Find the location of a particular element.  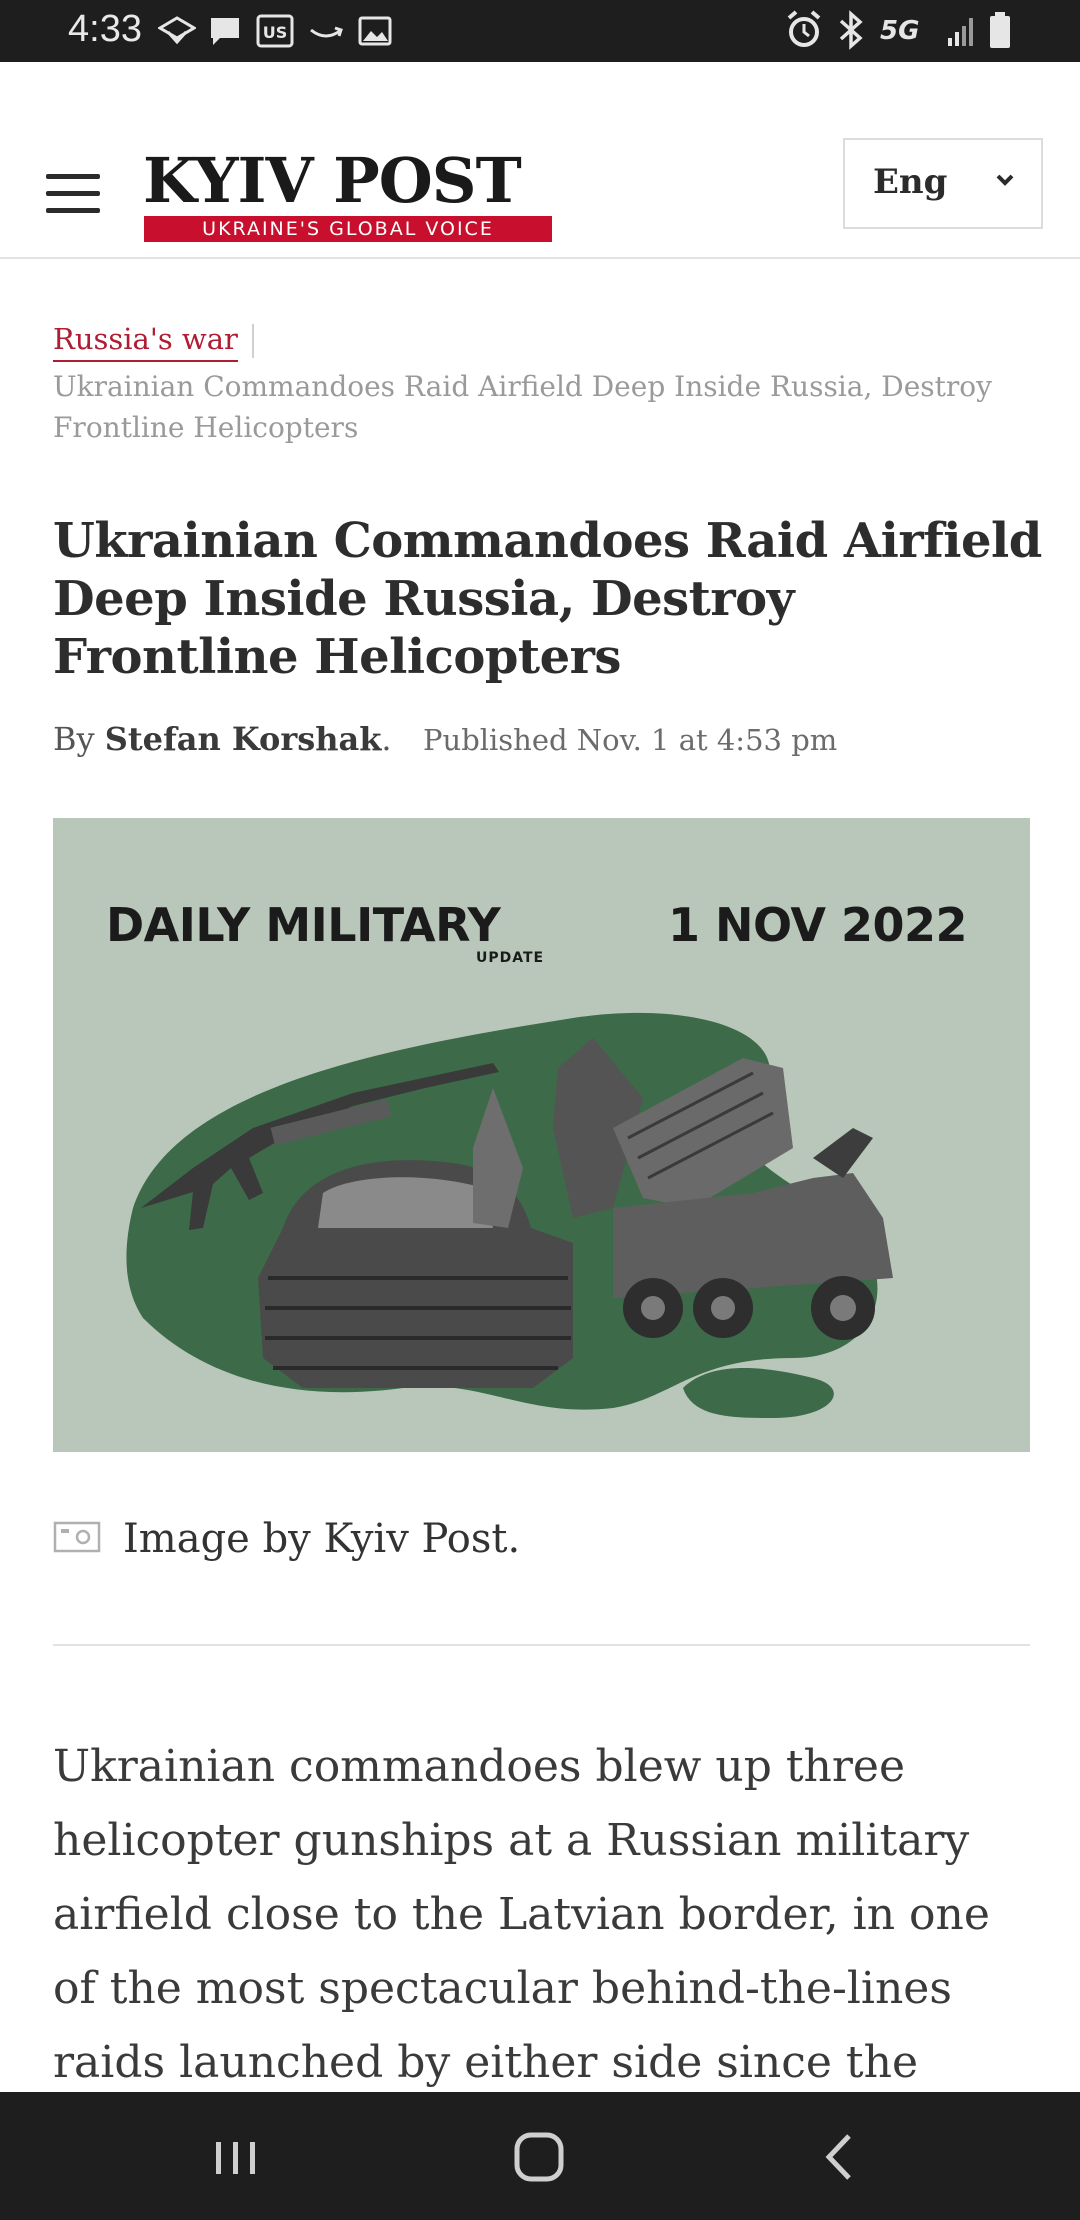

system-navigation-bar is located at coordinates (540, 2156).